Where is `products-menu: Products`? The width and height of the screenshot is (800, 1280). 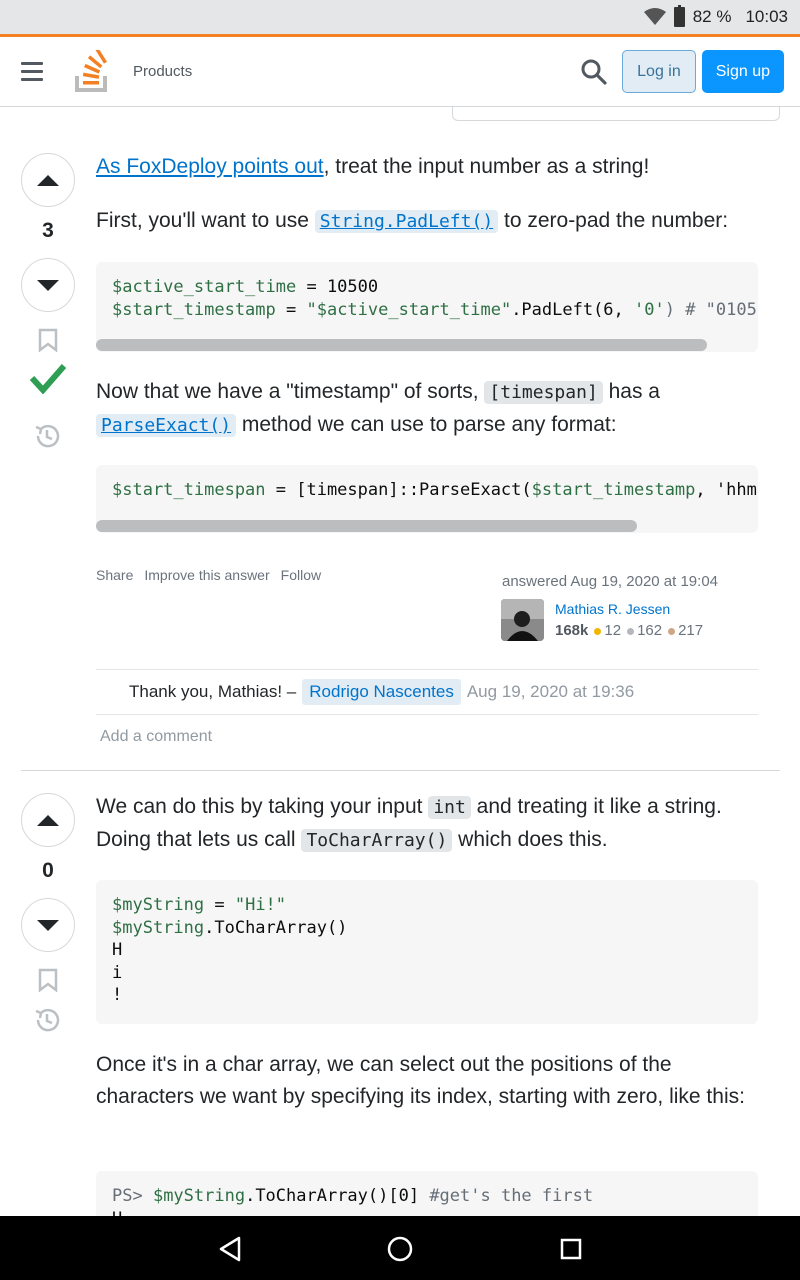 products-menu: Products is located at coordinates (162, 71).